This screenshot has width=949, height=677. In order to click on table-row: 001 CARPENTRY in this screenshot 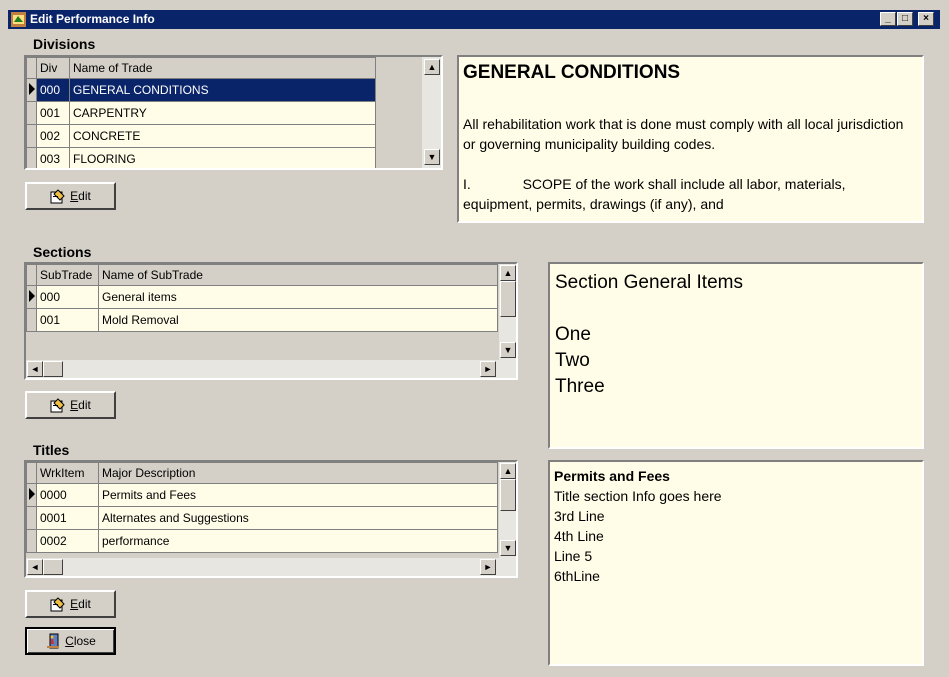, I will do `click(201, 113)`.